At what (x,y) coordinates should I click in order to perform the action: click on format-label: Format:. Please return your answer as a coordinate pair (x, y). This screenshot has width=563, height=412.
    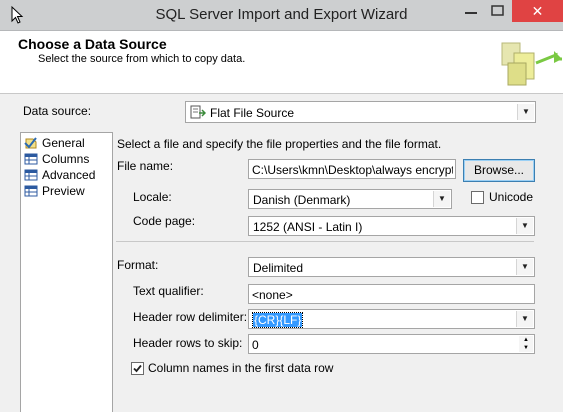
    Looking at the image, I should click on (138, 265).